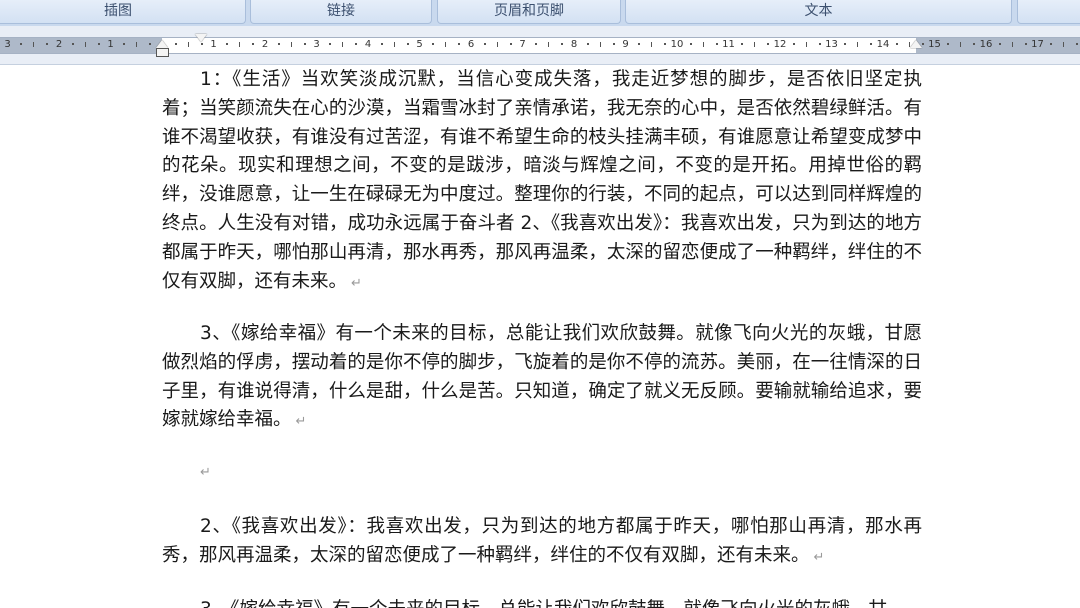  Describe the element at coordinates (419, 44) in the screenshot. I see `ruler-tick-label: 5` at that location.